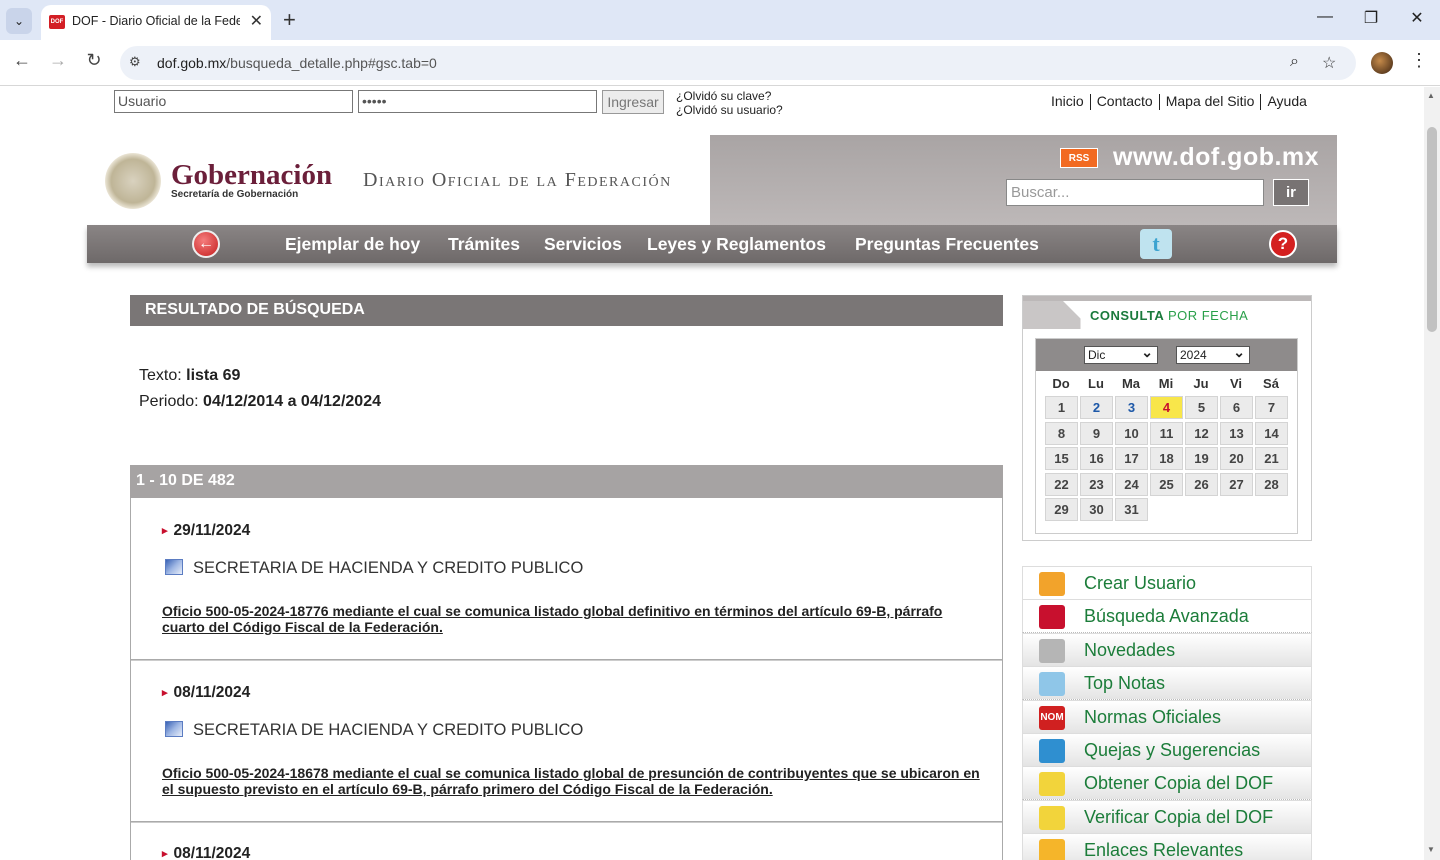 The image size is (1440, 860). I want to click on month-select: Dic, so click(1121, 354).